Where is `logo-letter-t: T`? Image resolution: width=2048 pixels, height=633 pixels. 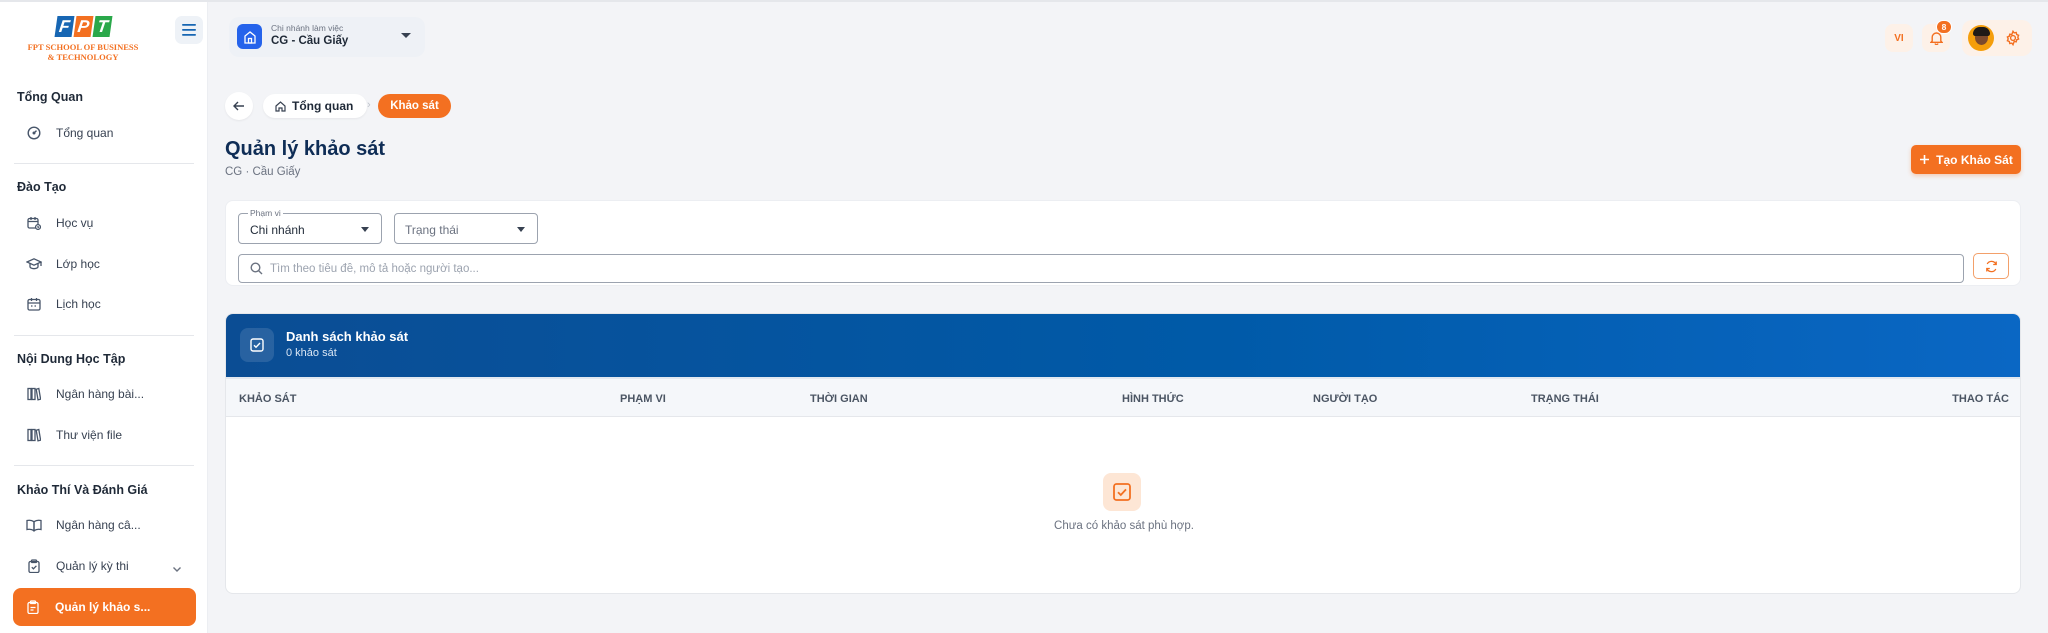
logo-letter-t: T is located at coordinates (102, 26).